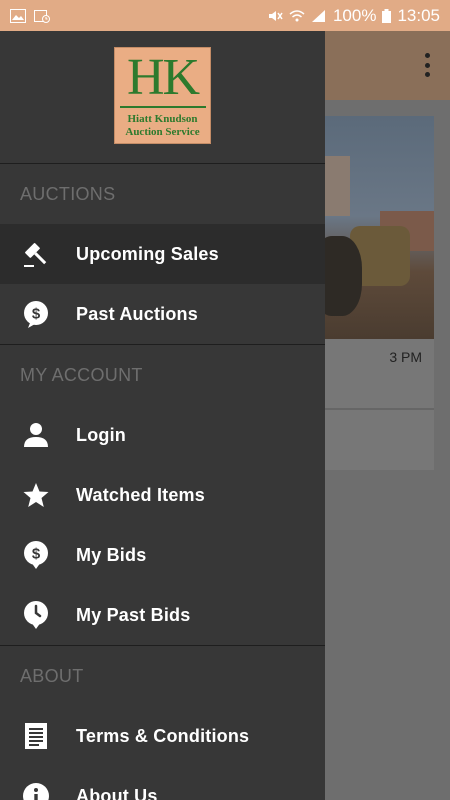  Describe the element at coordinates (275, 15) in the screenshot. I see `mute-icon` at that location.